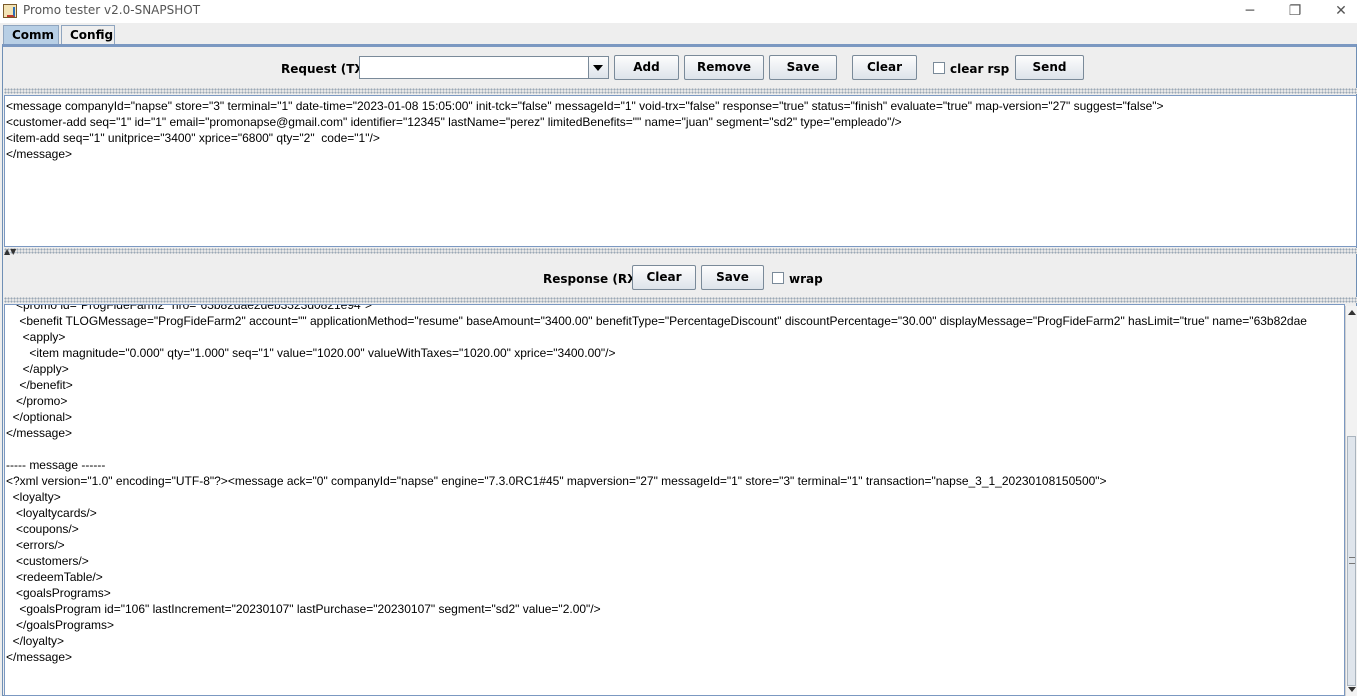  I want to click on maximize-icon: ❐, so click(1295, 11).